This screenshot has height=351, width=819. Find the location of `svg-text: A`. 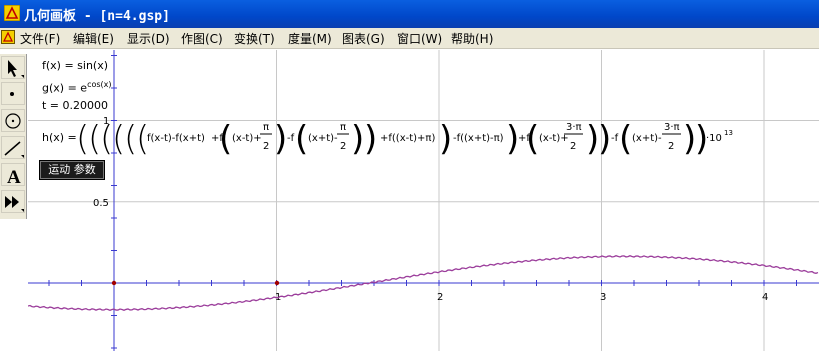

svg-text: A is located at coordinates (14, 177).